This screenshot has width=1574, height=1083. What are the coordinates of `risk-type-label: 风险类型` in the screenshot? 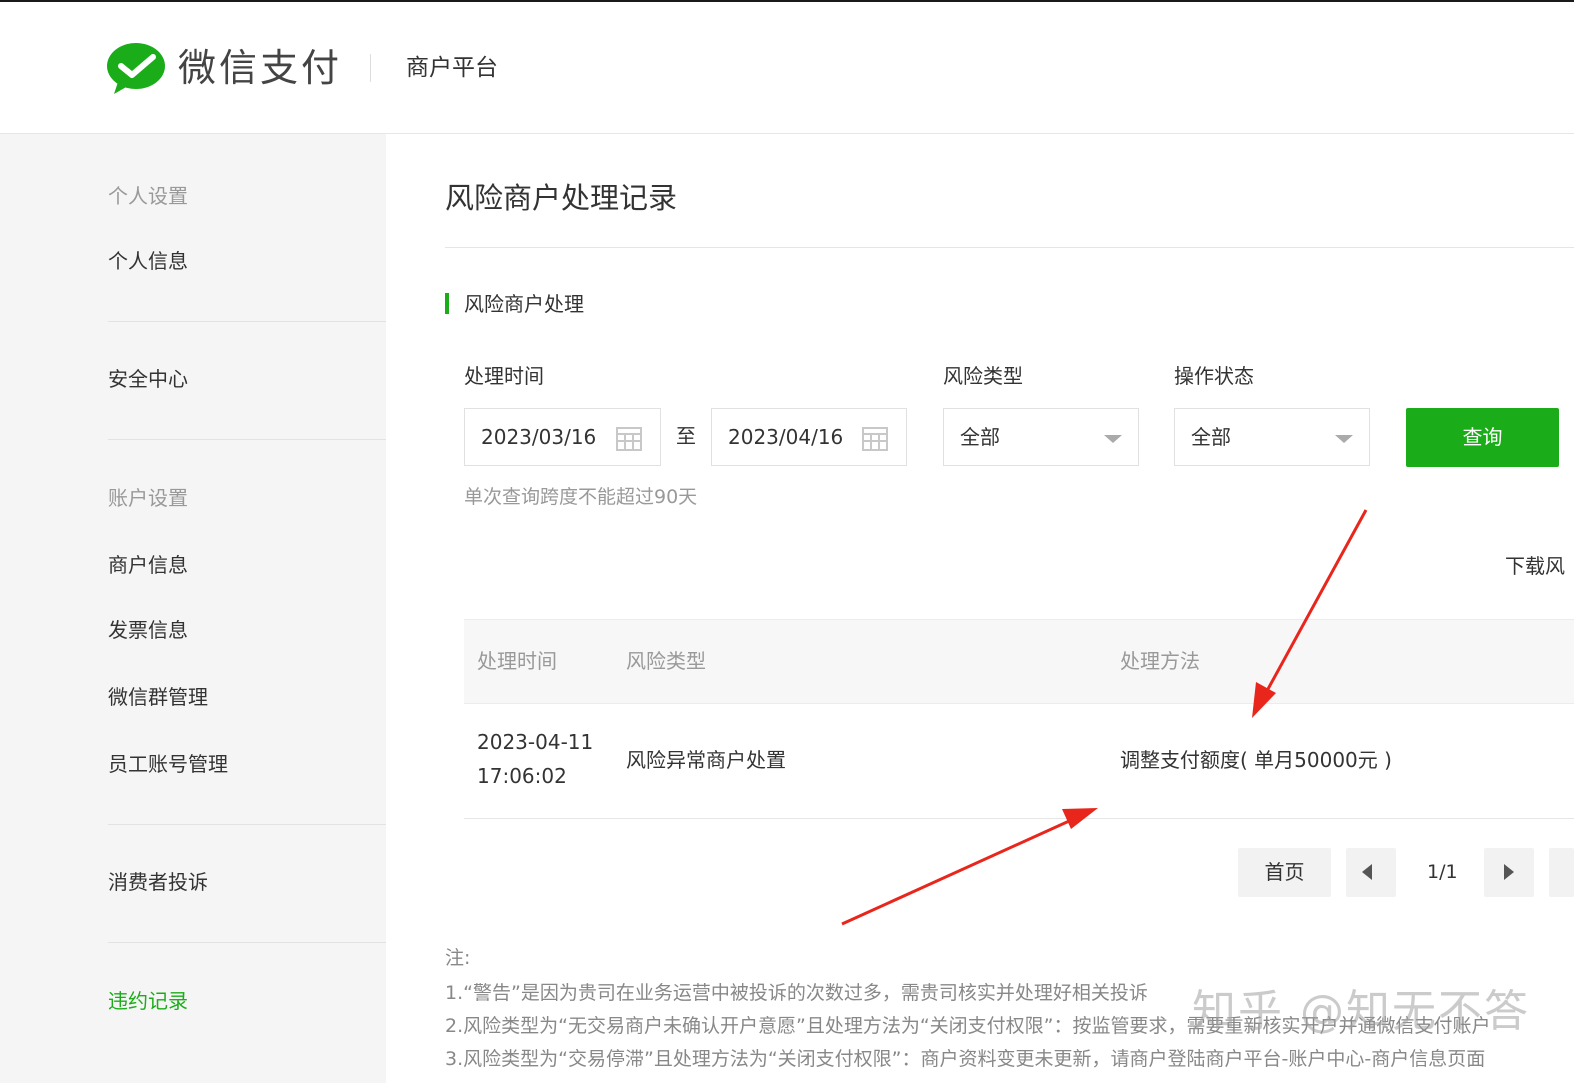 It's located at (983, 376).